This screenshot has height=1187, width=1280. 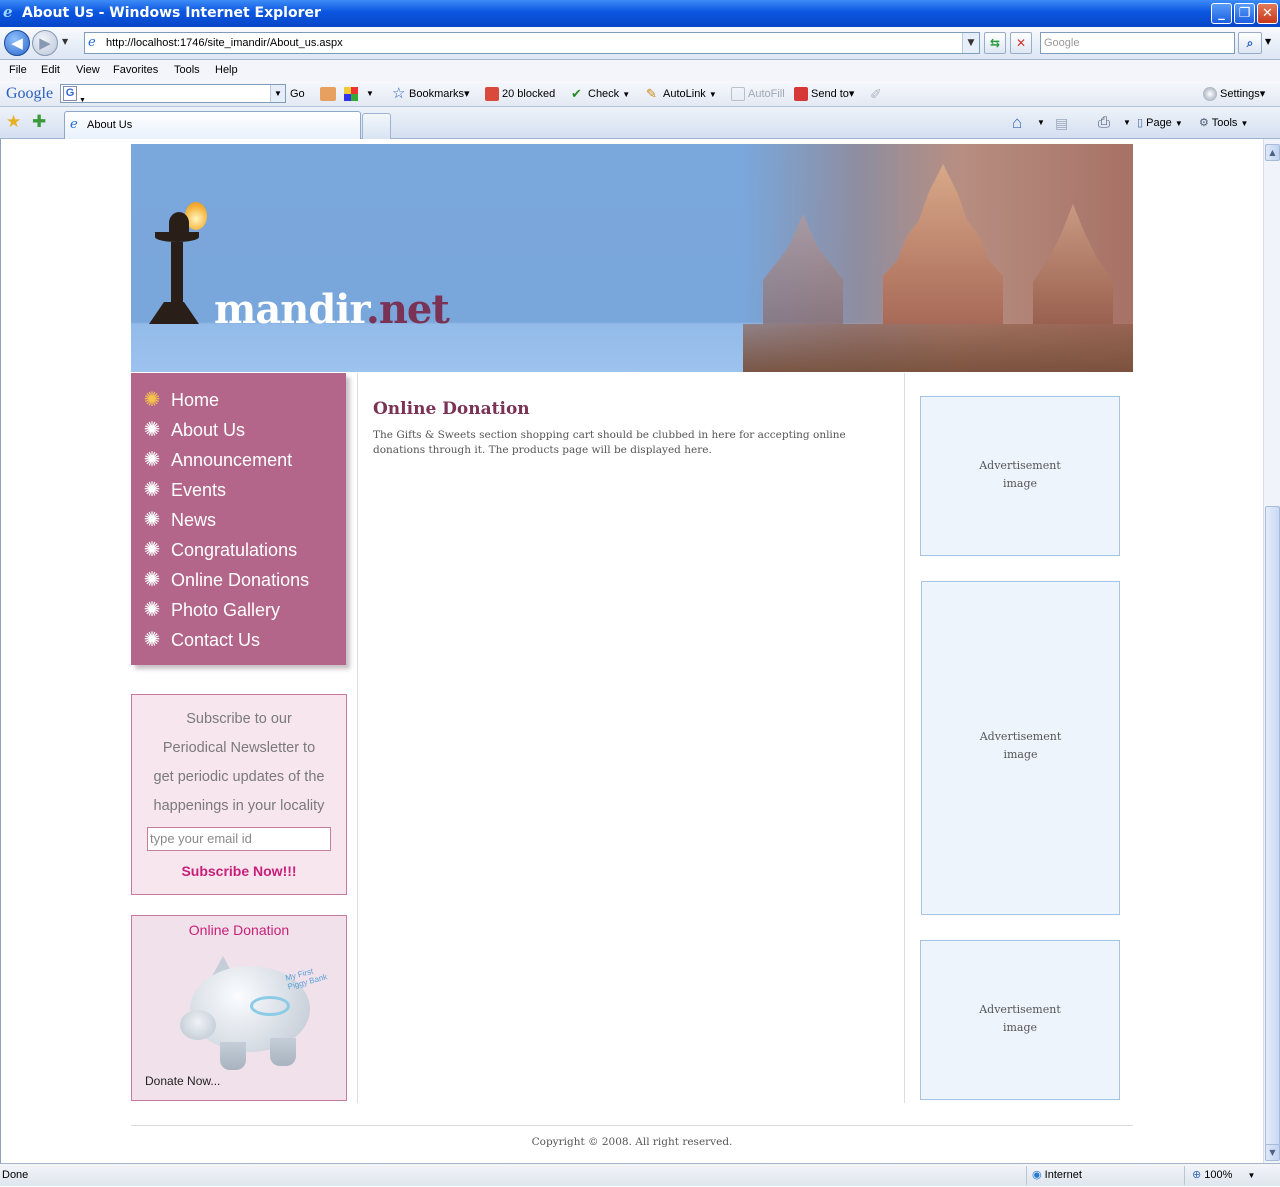 I want to click on home-icon: ⌂, so click(x=1017, y=123).